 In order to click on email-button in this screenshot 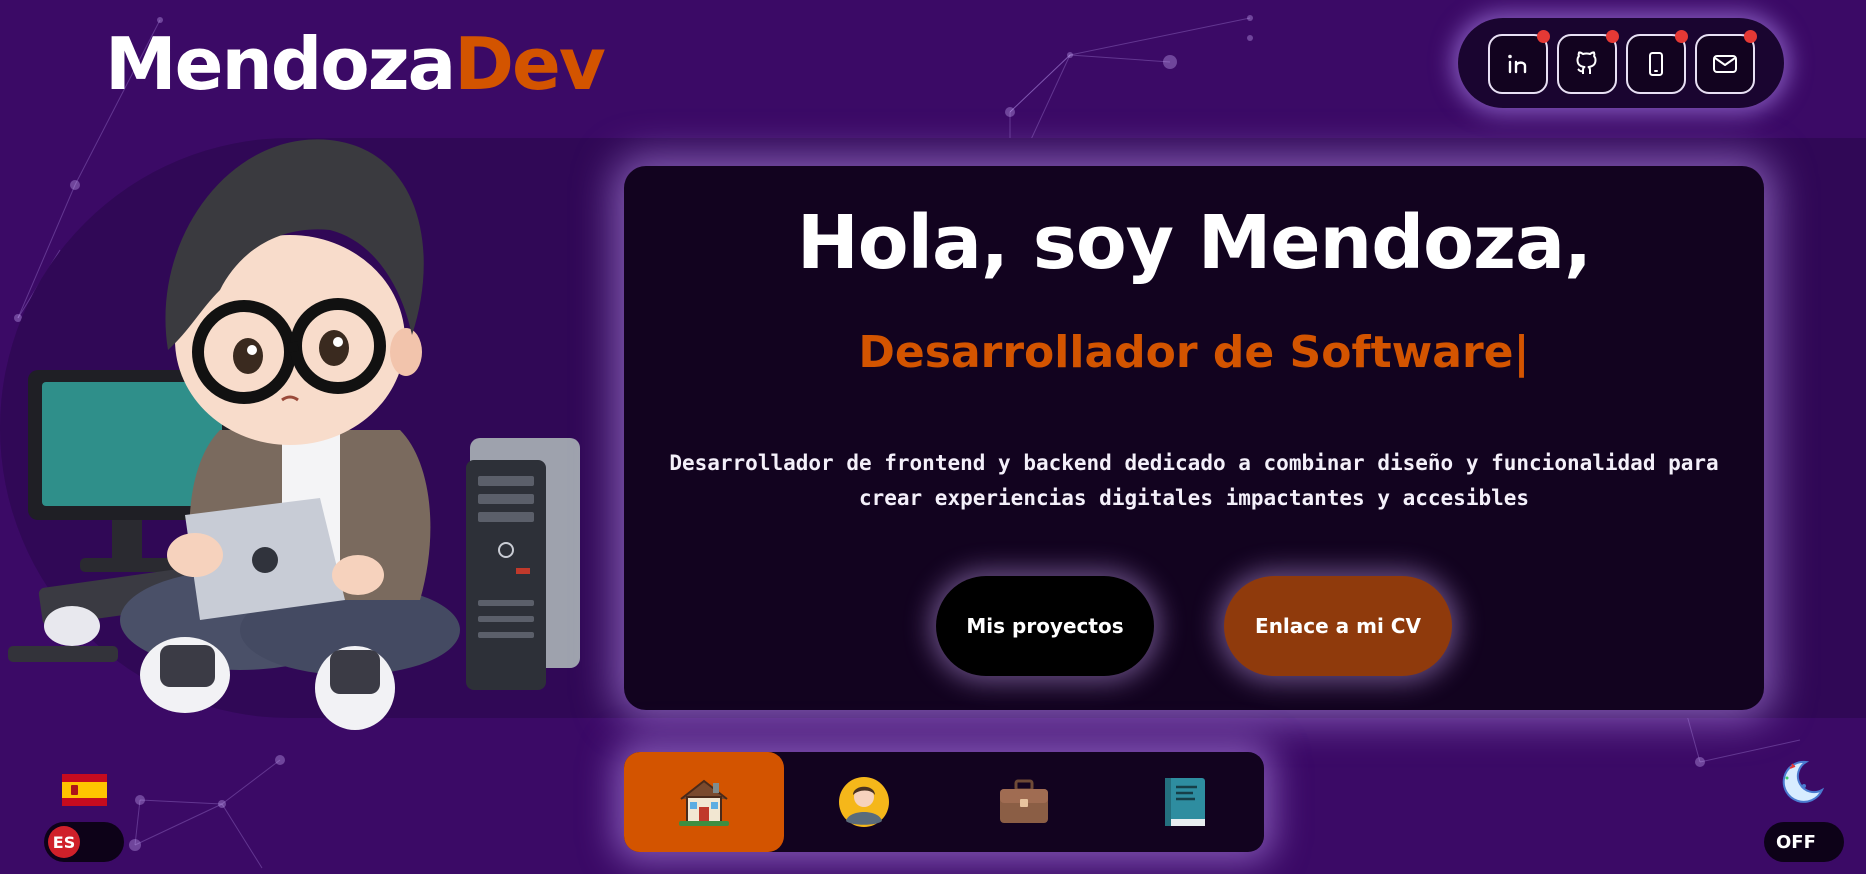, I will do `click(1726, 62)`.